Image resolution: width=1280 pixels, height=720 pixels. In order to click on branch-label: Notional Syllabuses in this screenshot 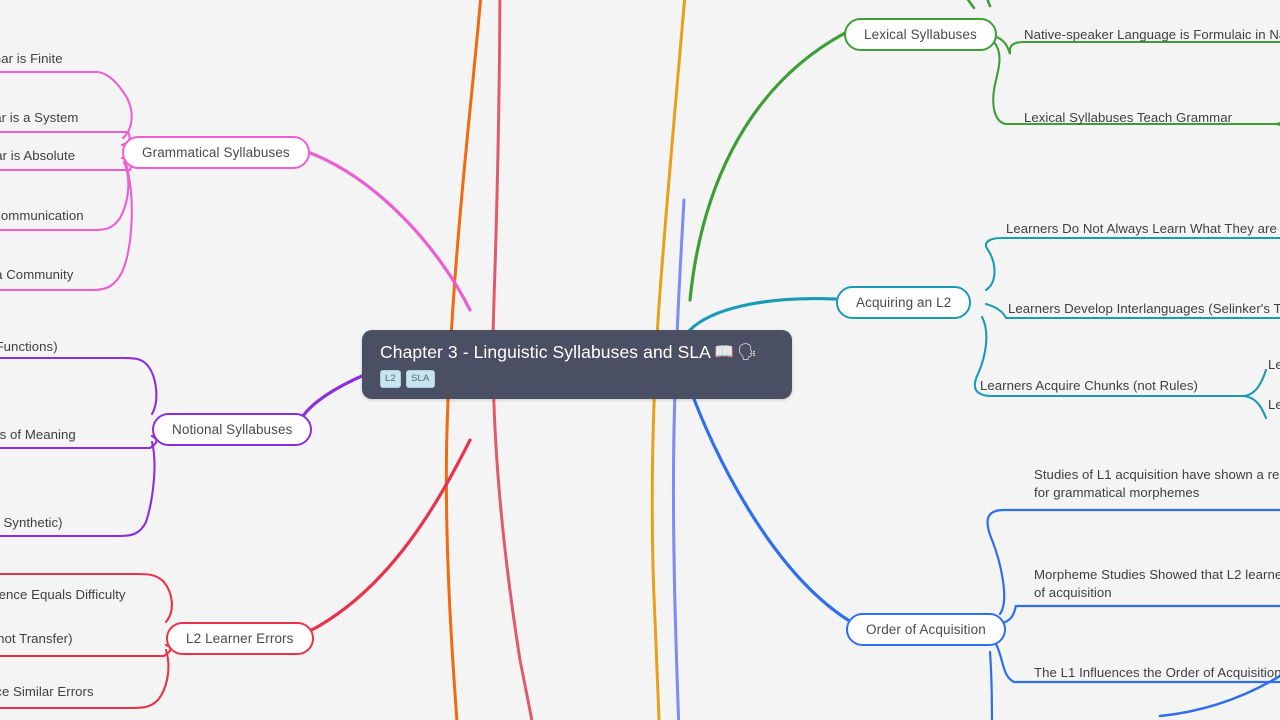, I will do `click(232, 429)`.